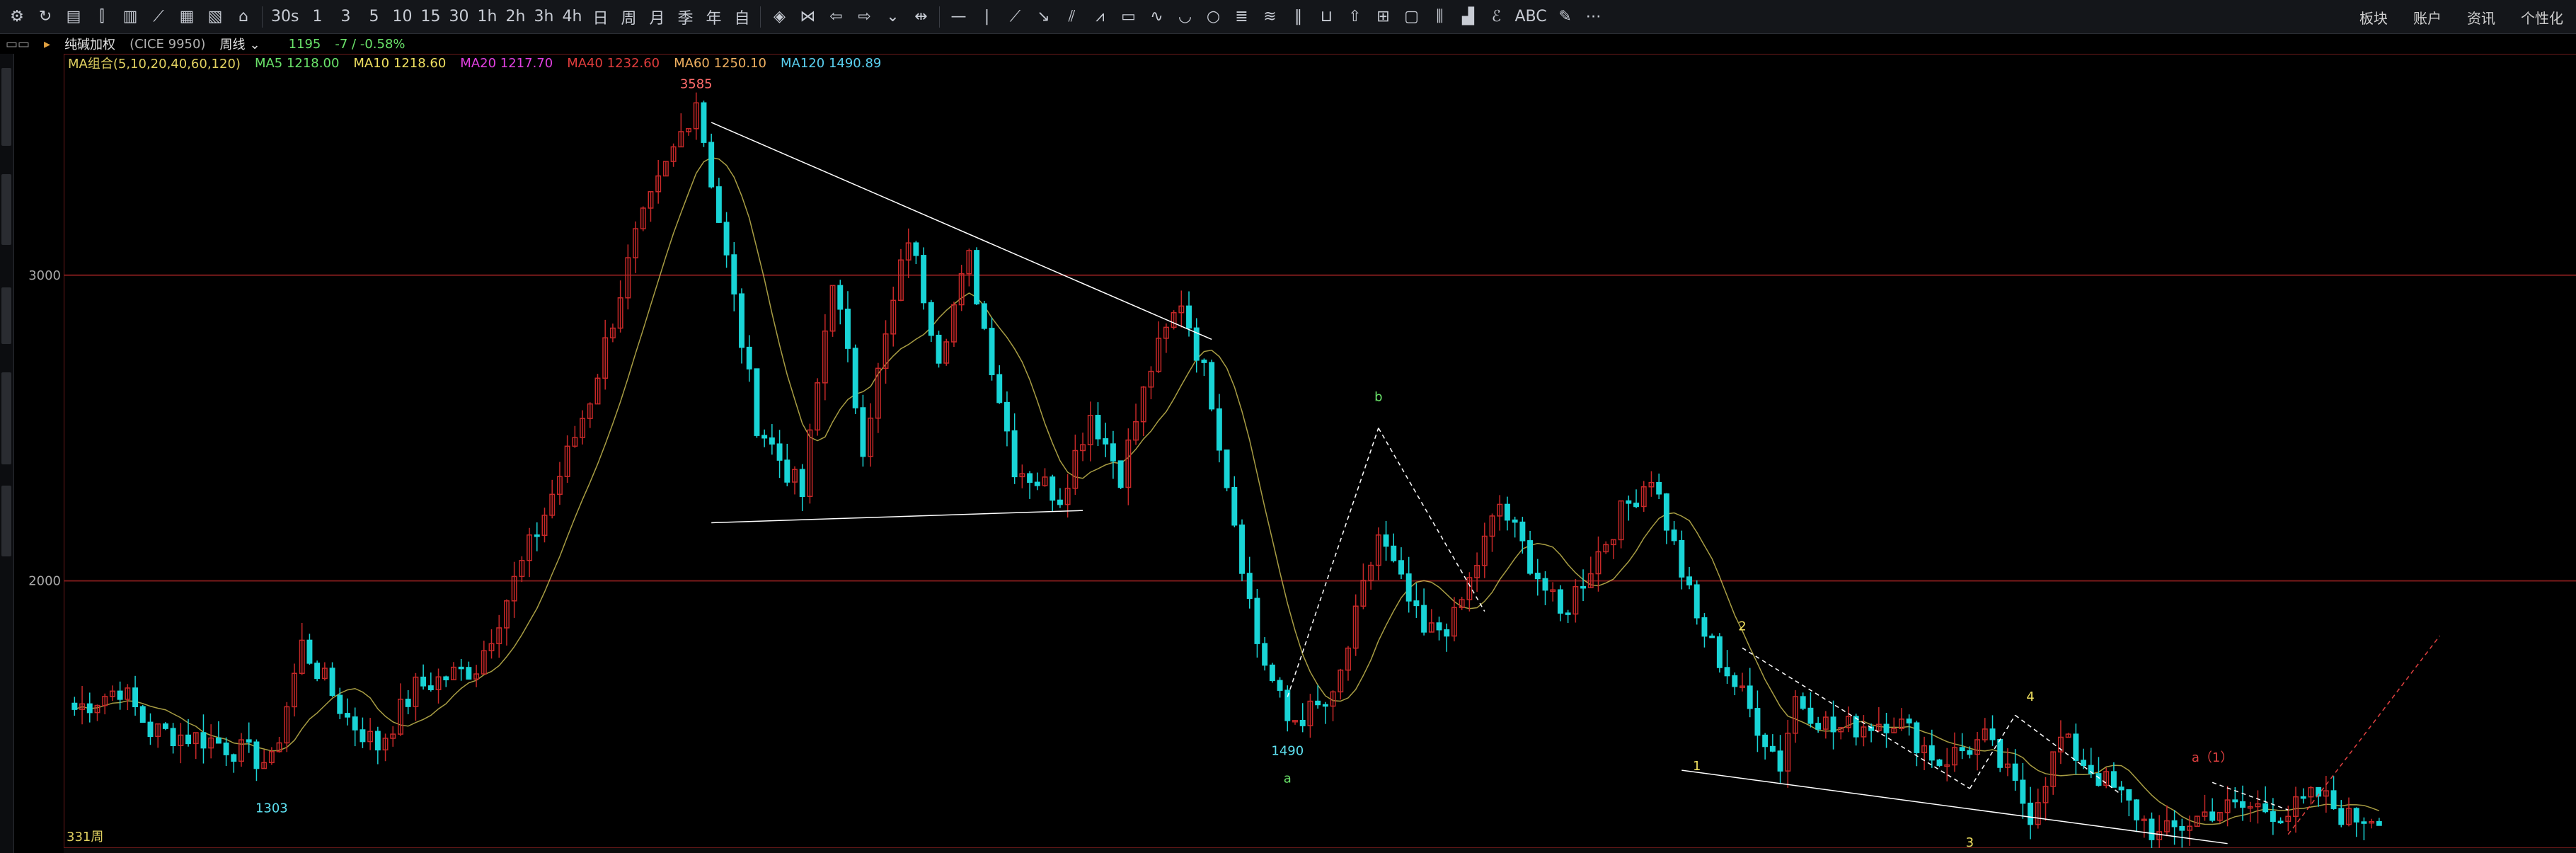  I want to click on chart-annotation: 1303, so click(272, 808).